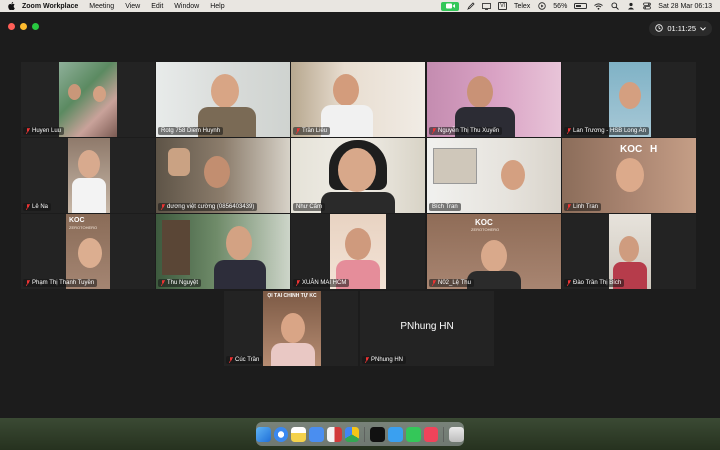 The height and width of the screenshot is (450, 720). Describe the element at coordinates (685, 6) in the screenshot. I see `menu-clock: Sat 28 Mar 06:13` at that location.